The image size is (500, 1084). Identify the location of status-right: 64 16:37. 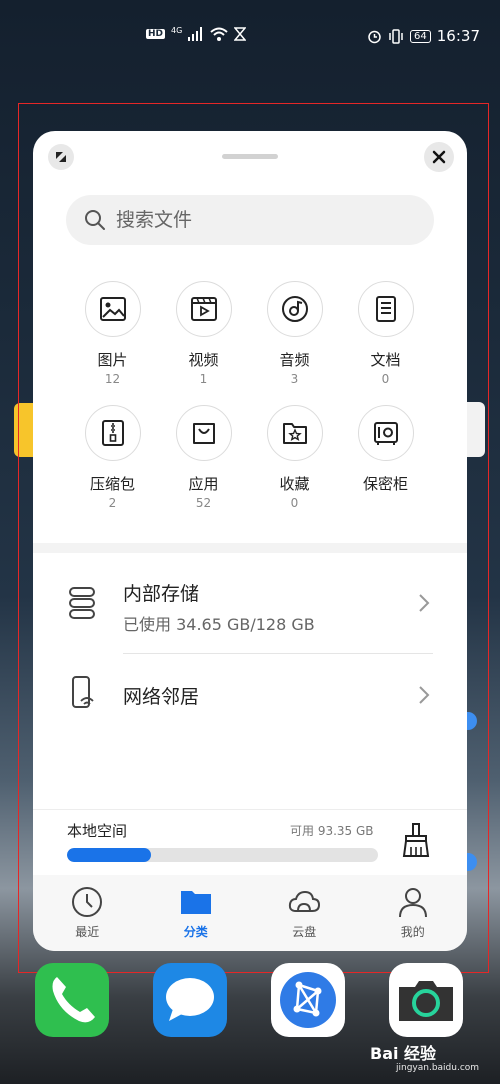
(423, 36).